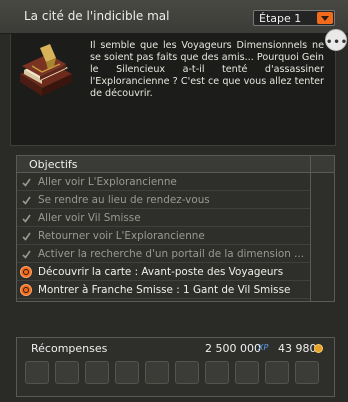  What do you see at coordinates (89, 218) in the screenshot?
I see `objective-label: Aller voir Vil Smisse` at bounding box center [89, 218].